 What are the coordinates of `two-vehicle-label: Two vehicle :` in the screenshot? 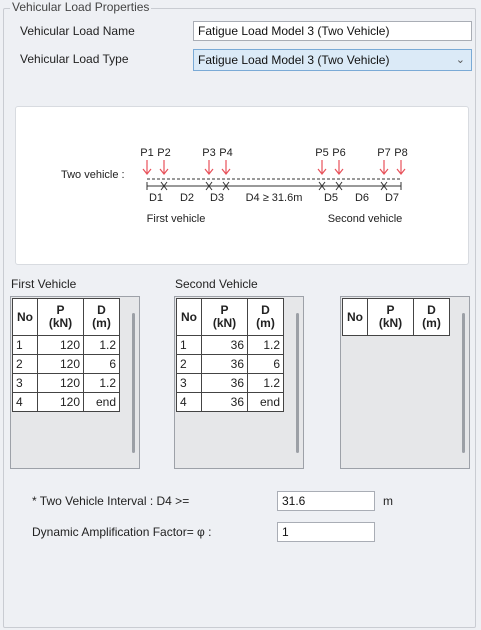 It's located at (93, 175).